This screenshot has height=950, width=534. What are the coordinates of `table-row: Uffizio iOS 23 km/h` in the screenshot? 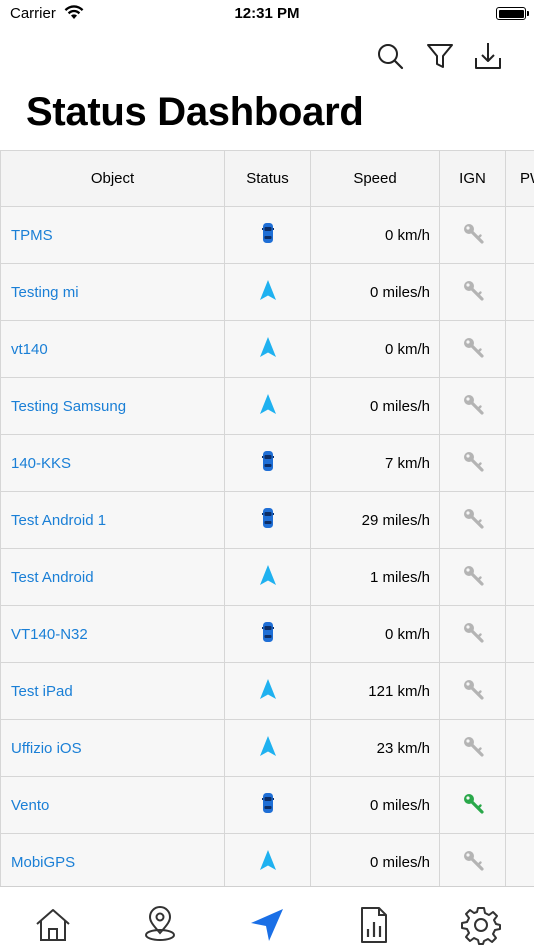 It's located at (267, 748).